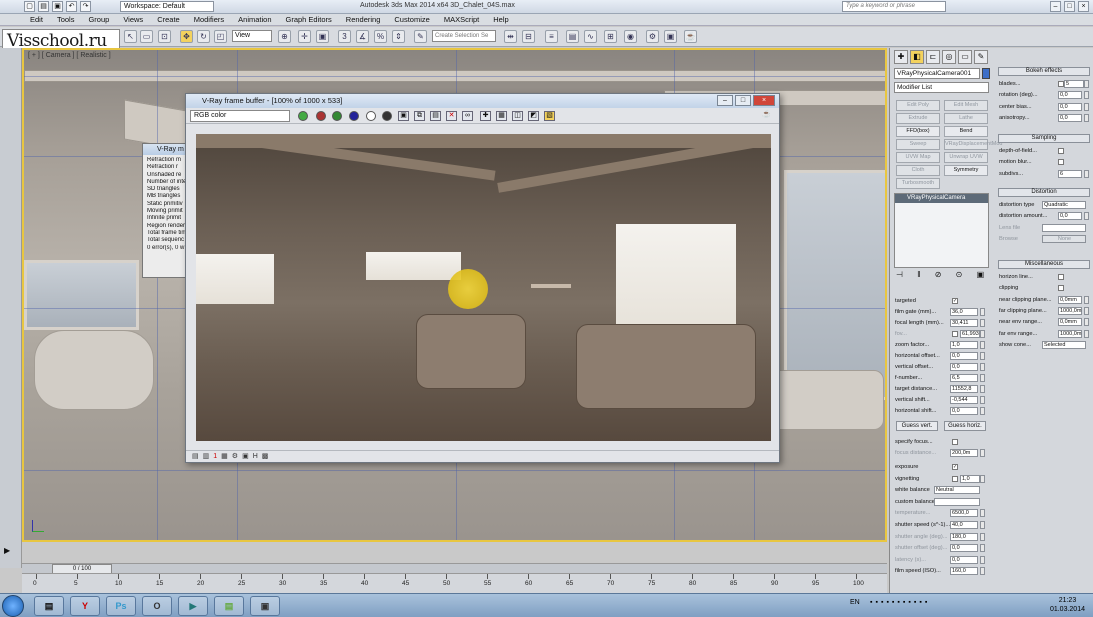 This screenshot has width=1093, height=617. Describe the element at coordinates (193, 606) in the screenshot. I see `taskbar-3dsmax-icon: ▶` at that location.